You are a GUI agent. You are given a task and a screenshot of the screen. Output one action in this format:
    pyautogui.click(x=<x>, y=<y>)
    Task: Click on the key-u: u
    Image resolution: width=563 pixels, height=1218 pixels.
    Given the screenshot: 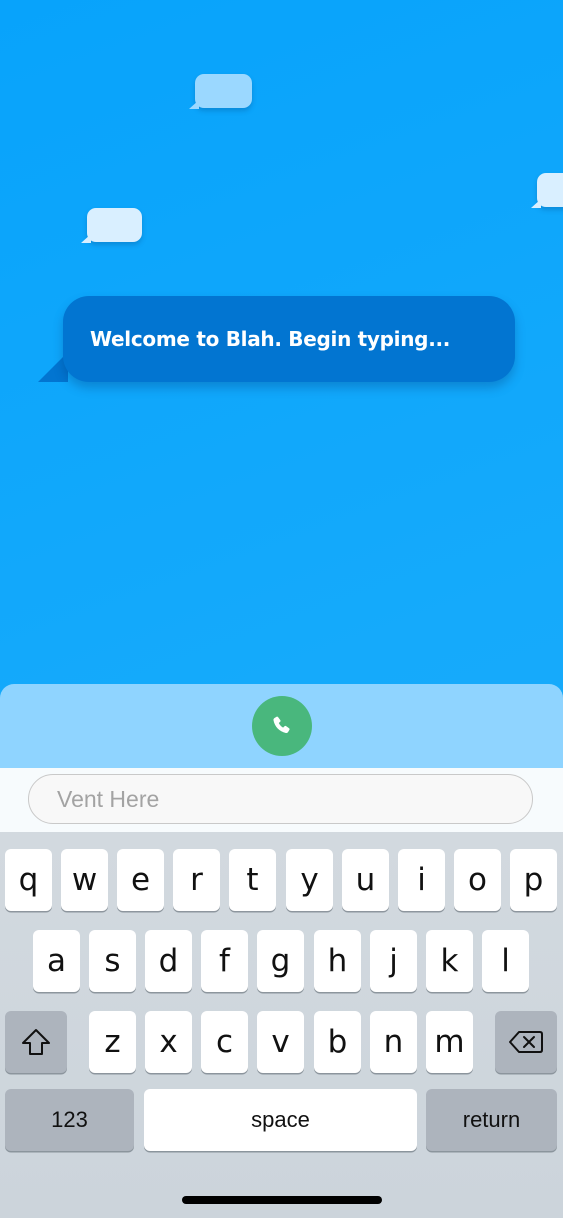 What is the action you would take?
    pyautogui.click(x=365, y=880)
    